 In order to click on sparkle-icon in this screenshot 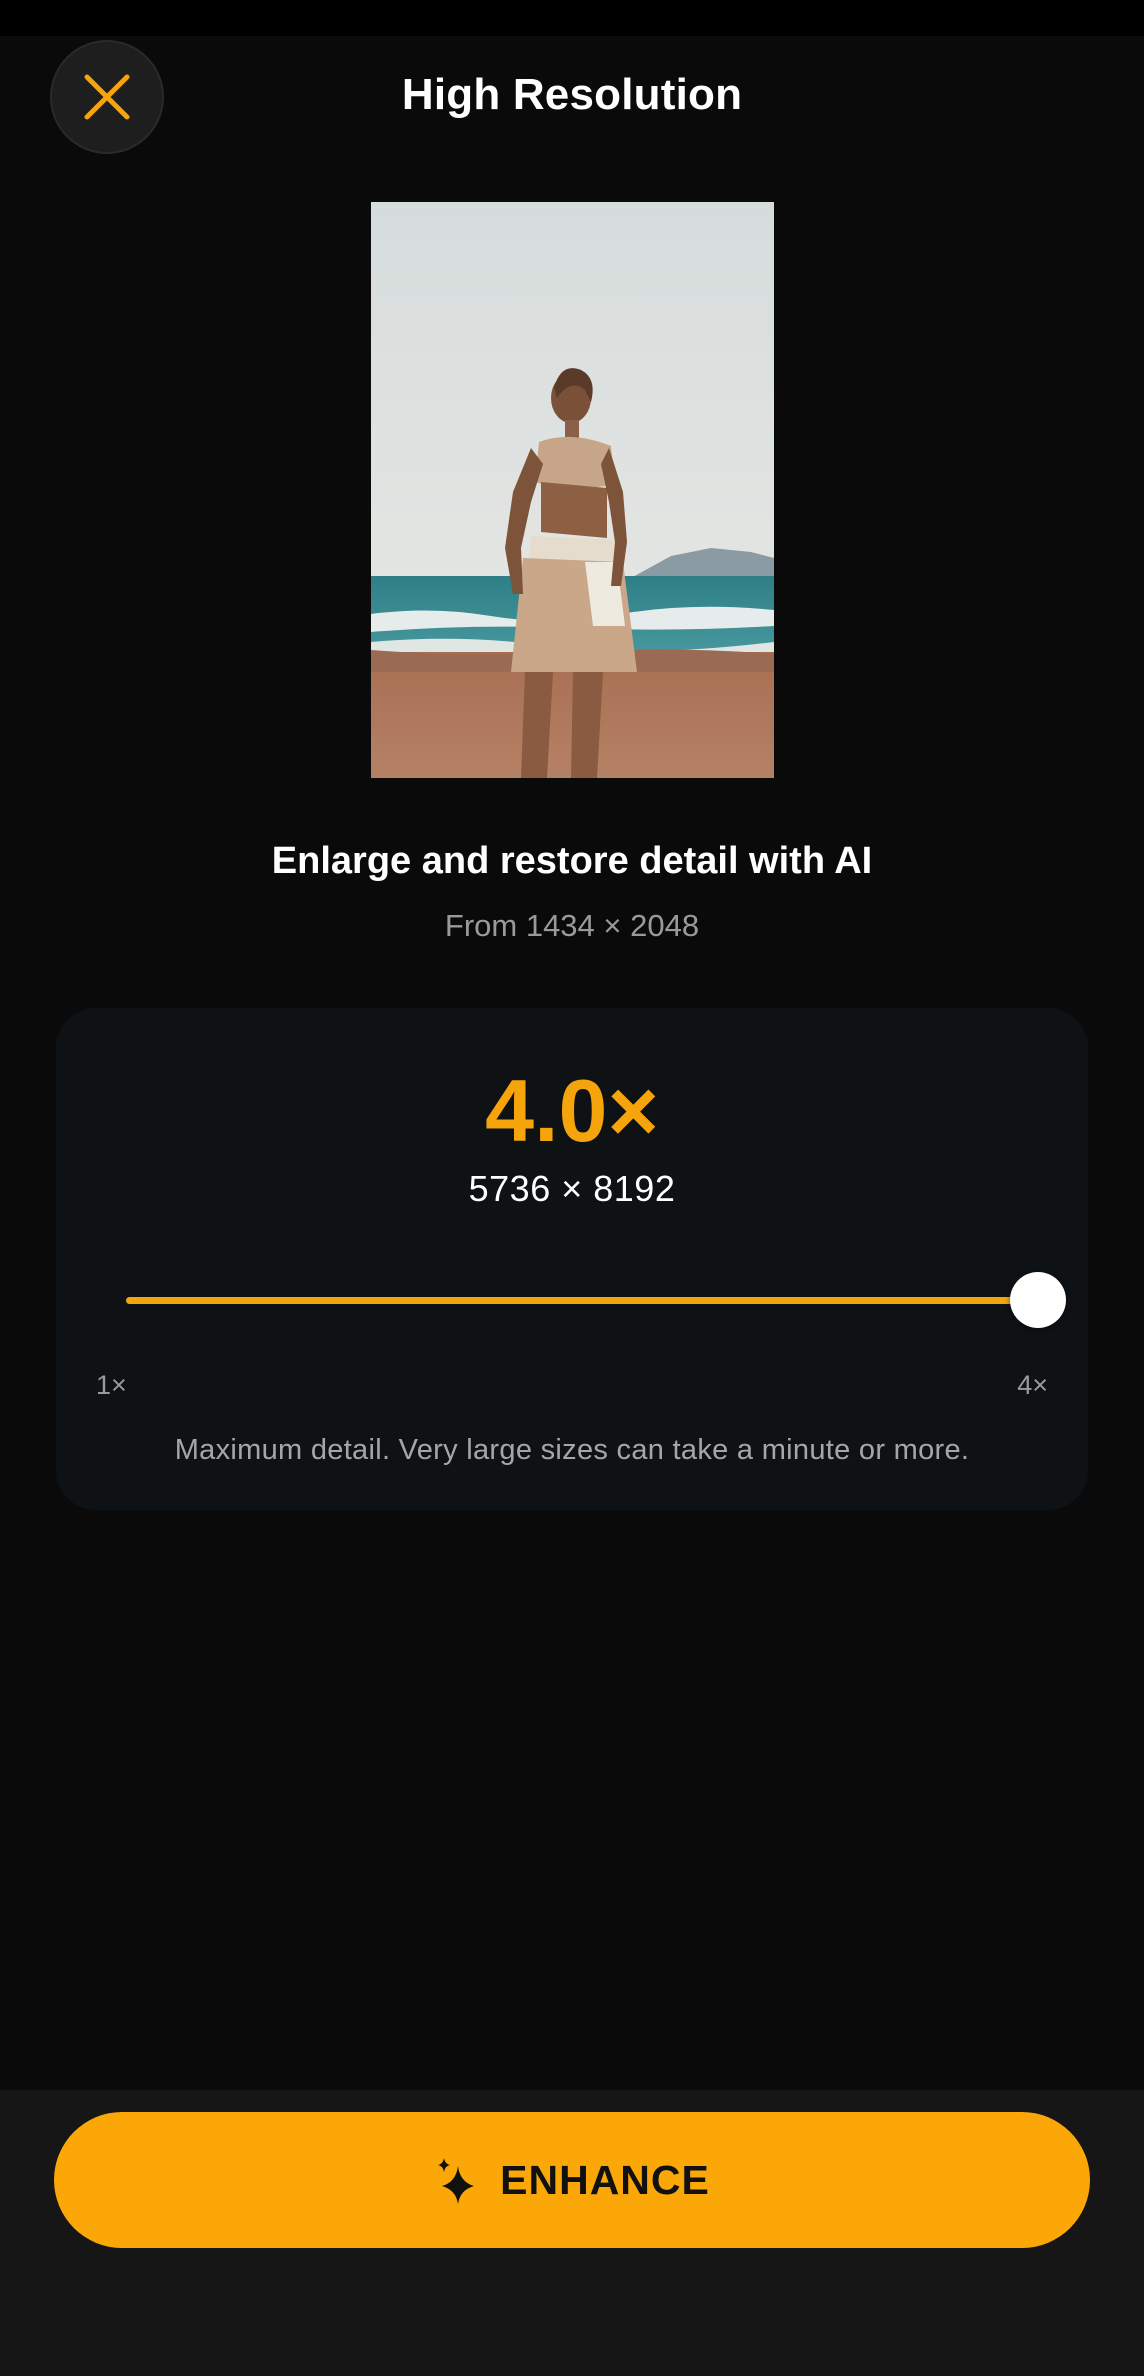, I will do `click(456, 2181)`.